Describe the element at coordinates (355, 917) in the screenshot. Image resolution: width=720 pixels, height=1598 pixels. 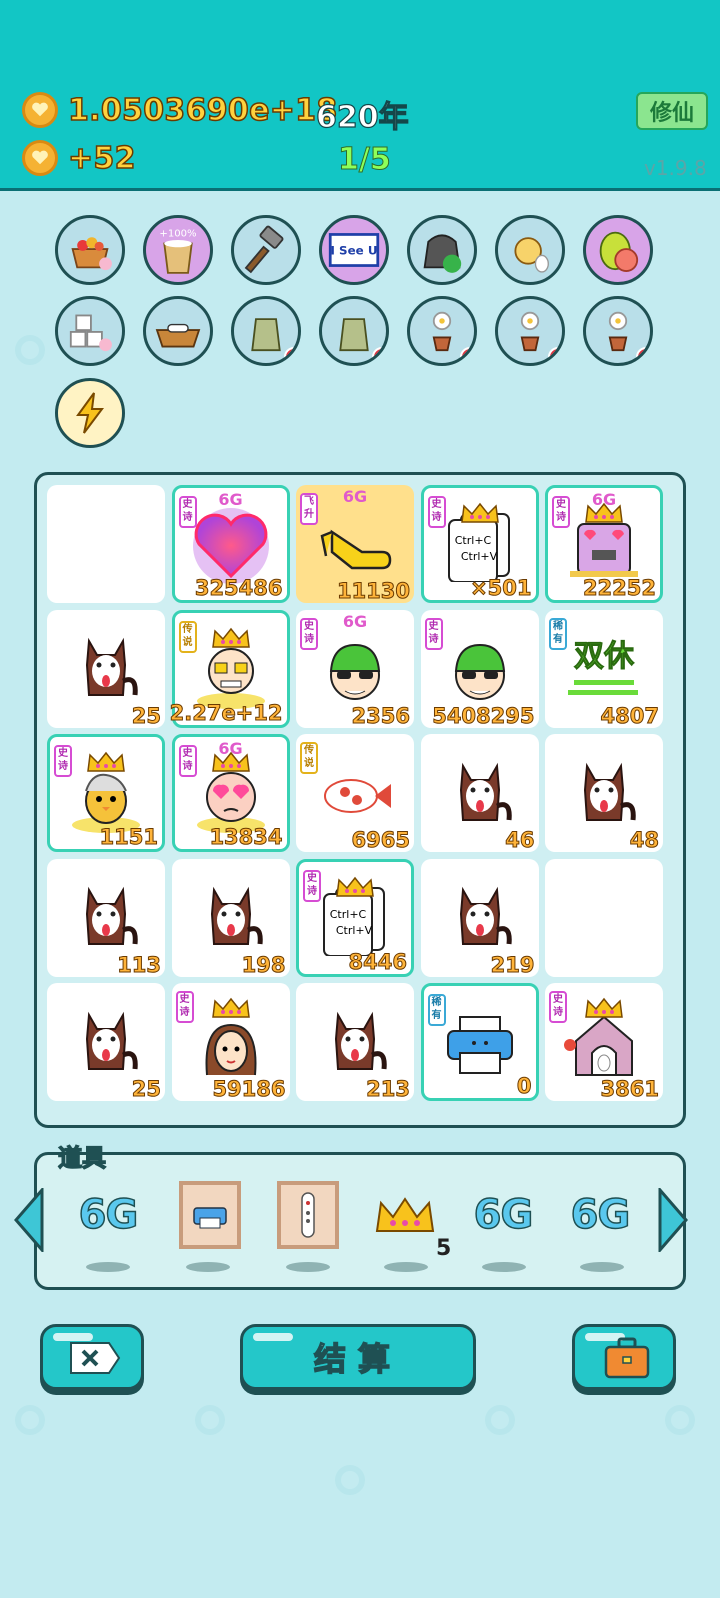
I see `board-cell-ctrl-cv: Ctrl+C Ctrl+V 史诗 8446` at that location.